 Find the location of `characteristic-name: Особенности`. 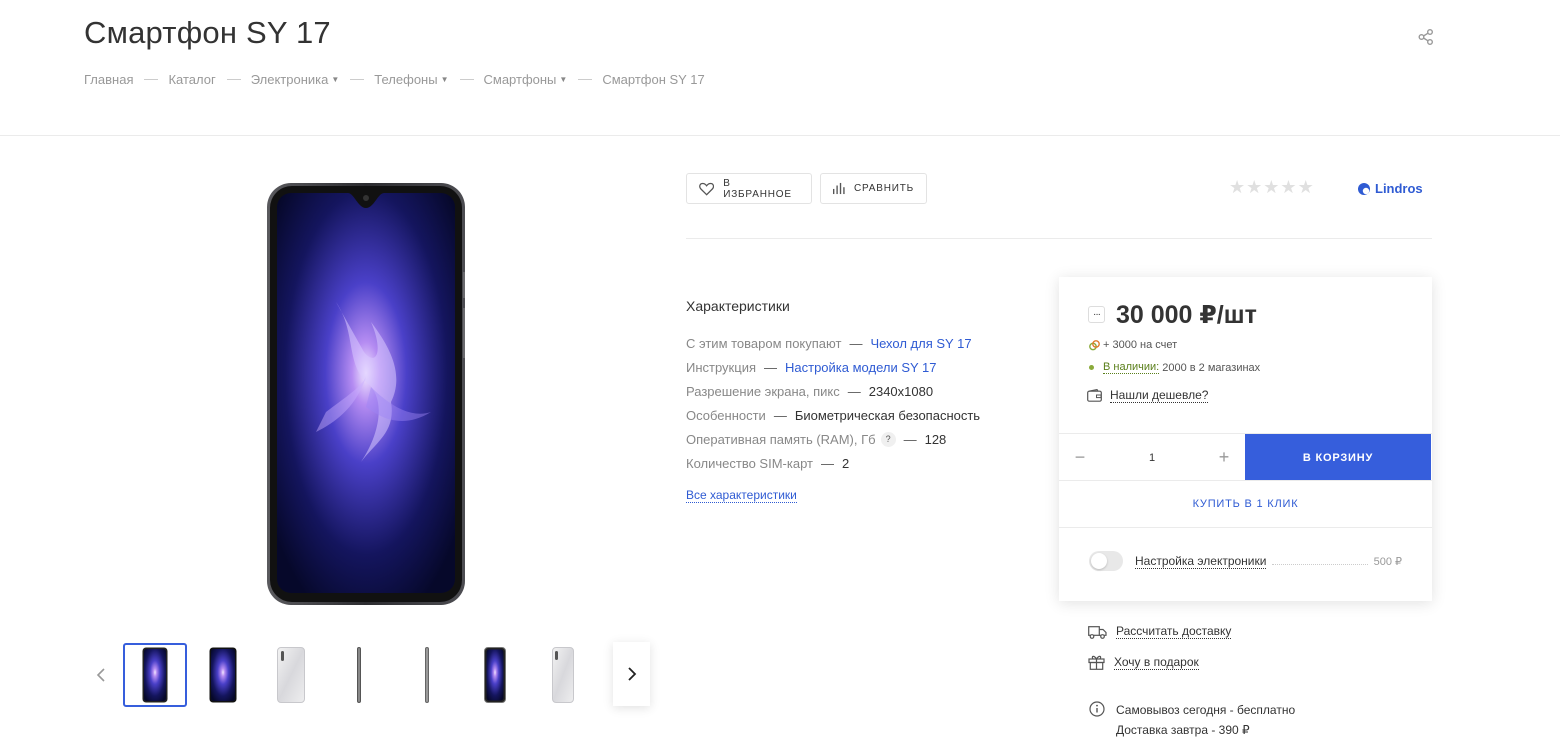

characteristic-name: Особенности is located at coordinates (726, 415).